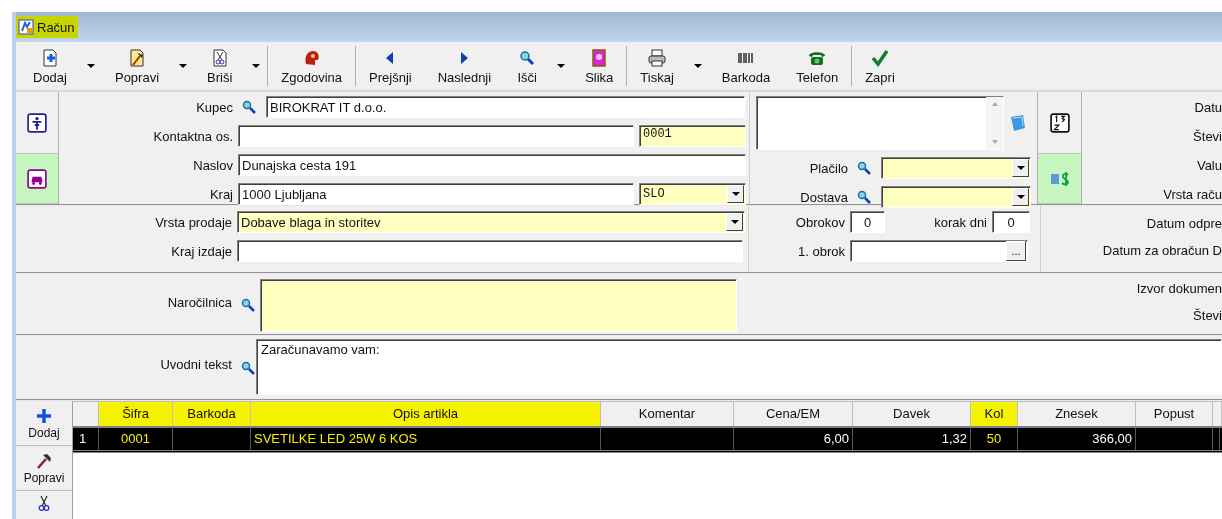 This screenshot has height=519, width=1222. I want to click on sale-type-dropdown: Dobave blaga in storitev, so click(491, 222).